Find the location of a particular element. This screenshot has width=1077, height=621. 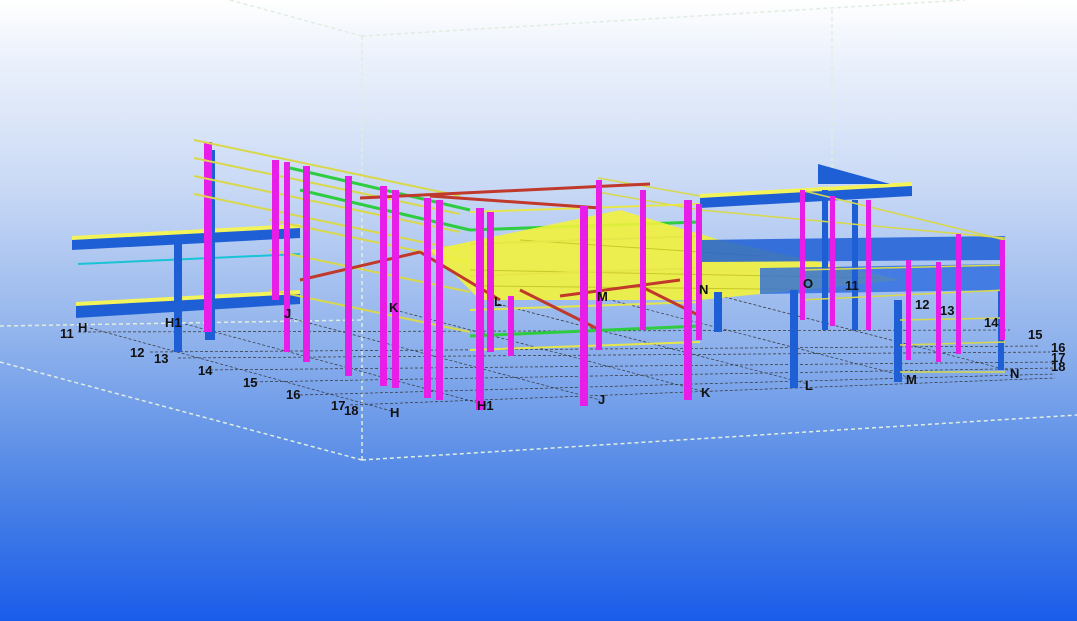

grid-labels-bottom: H H1 J K L M N is located at coordinates (704, 393).